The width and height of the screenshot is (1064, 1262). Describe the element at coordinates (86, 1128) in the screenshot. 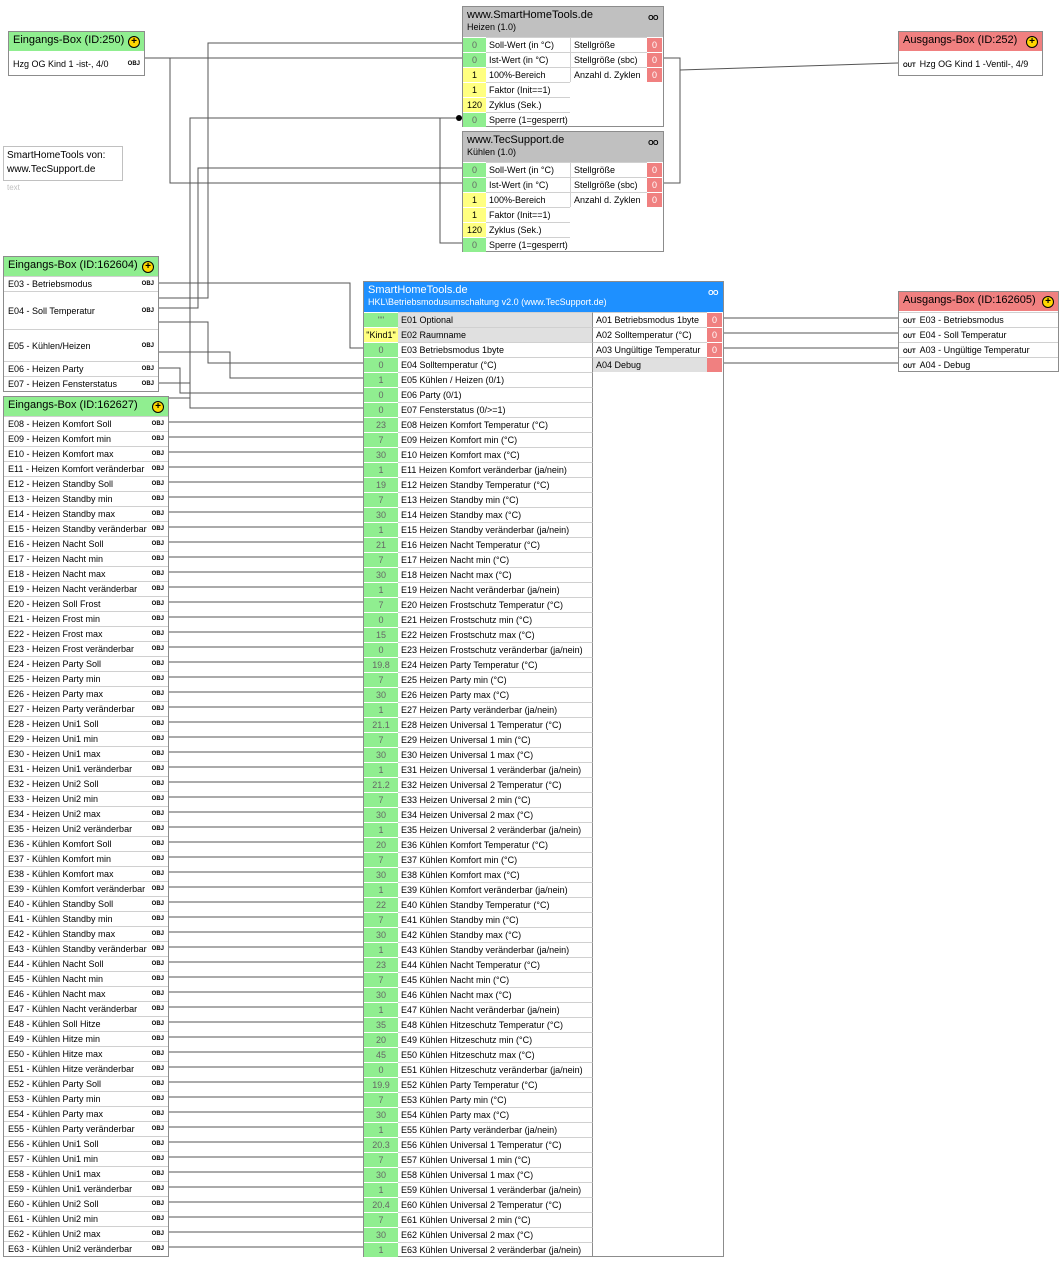

I see `input-row: E55 - Kühlen Party veränderbar OBJ` at that location.